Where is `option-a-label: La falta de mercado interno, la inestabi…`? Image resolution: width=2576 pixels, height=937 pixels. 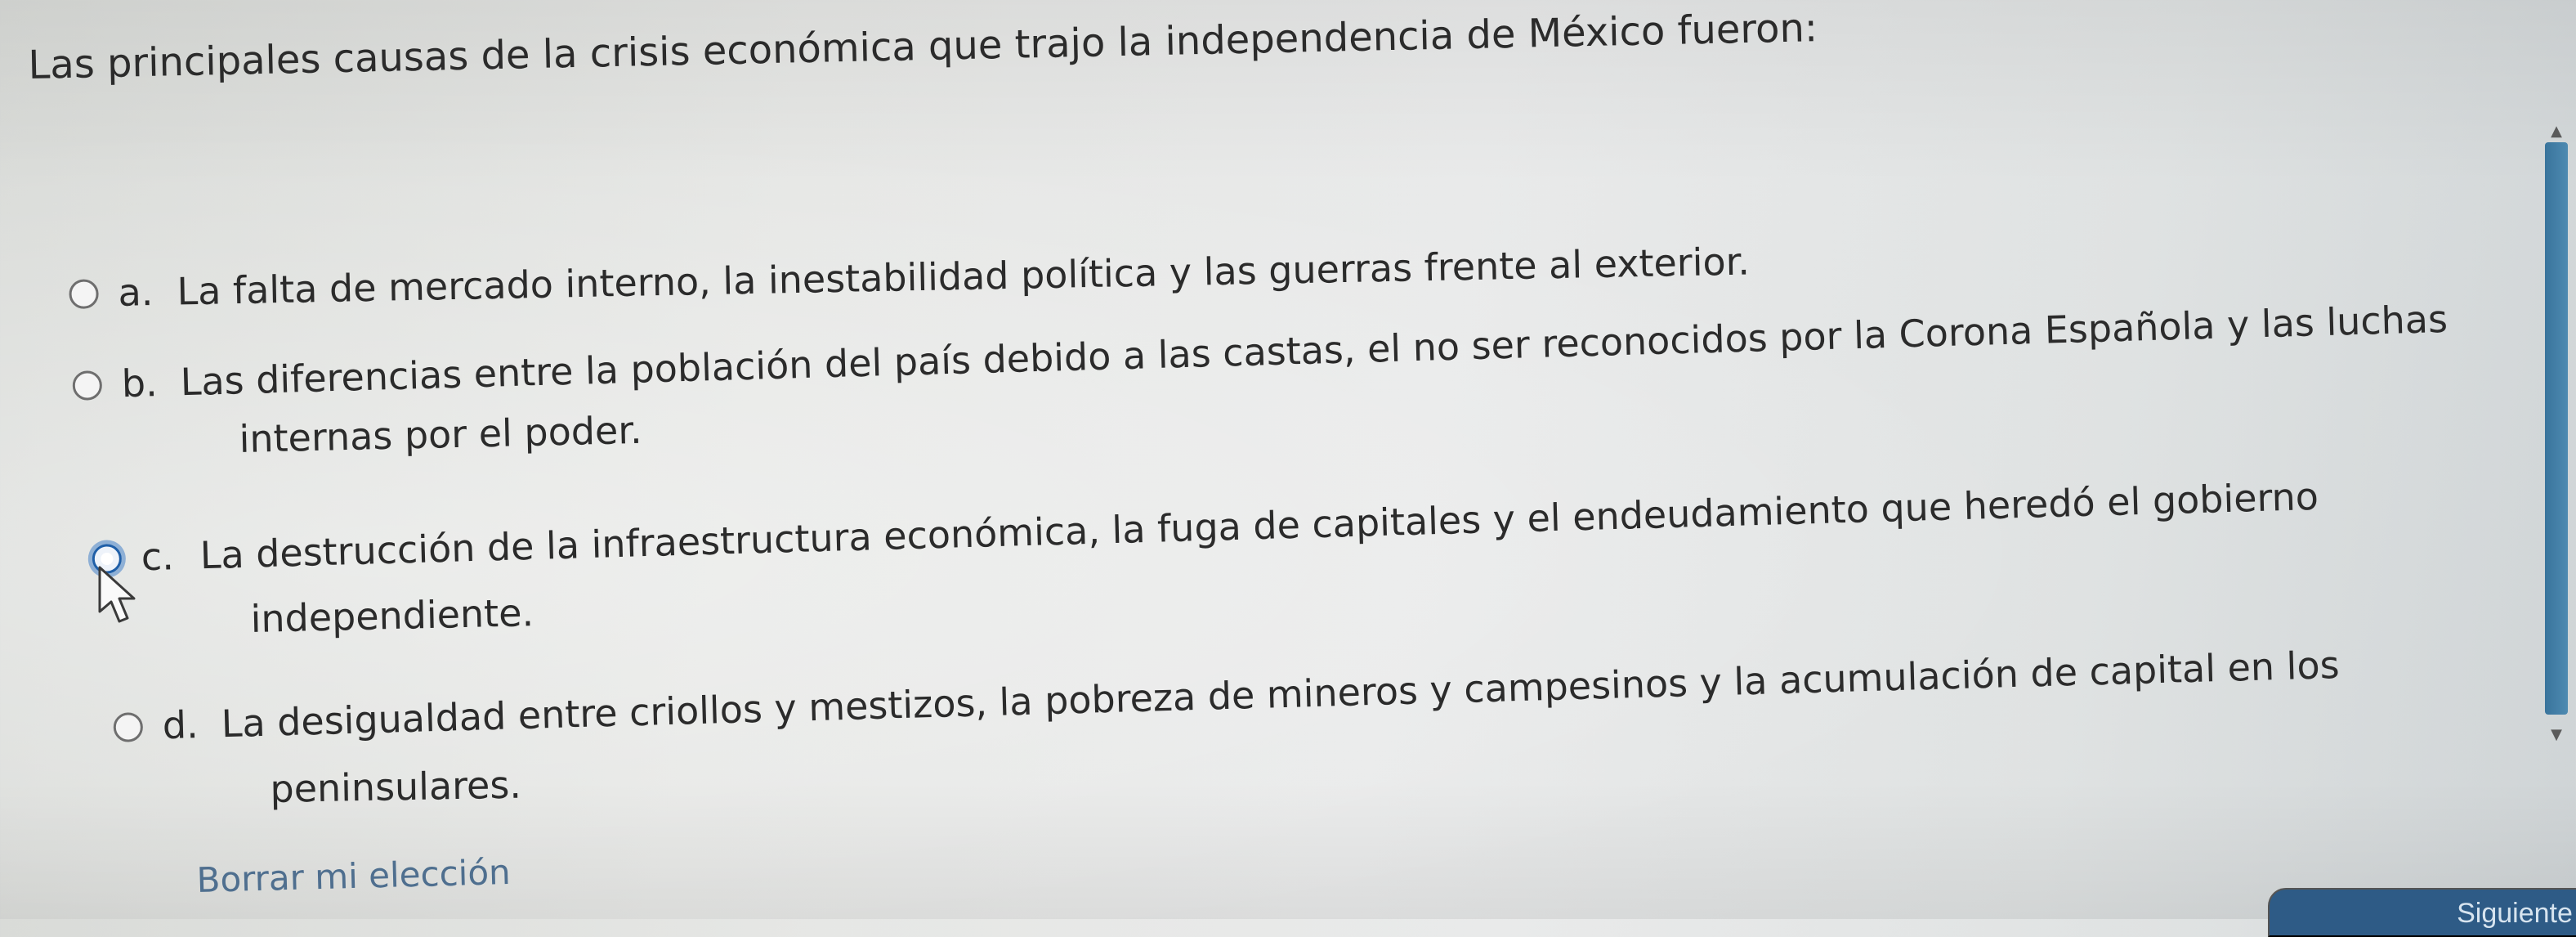 option-a-label: La falta de mercado interno, la inestabi… is located at coordinates (964, 276).